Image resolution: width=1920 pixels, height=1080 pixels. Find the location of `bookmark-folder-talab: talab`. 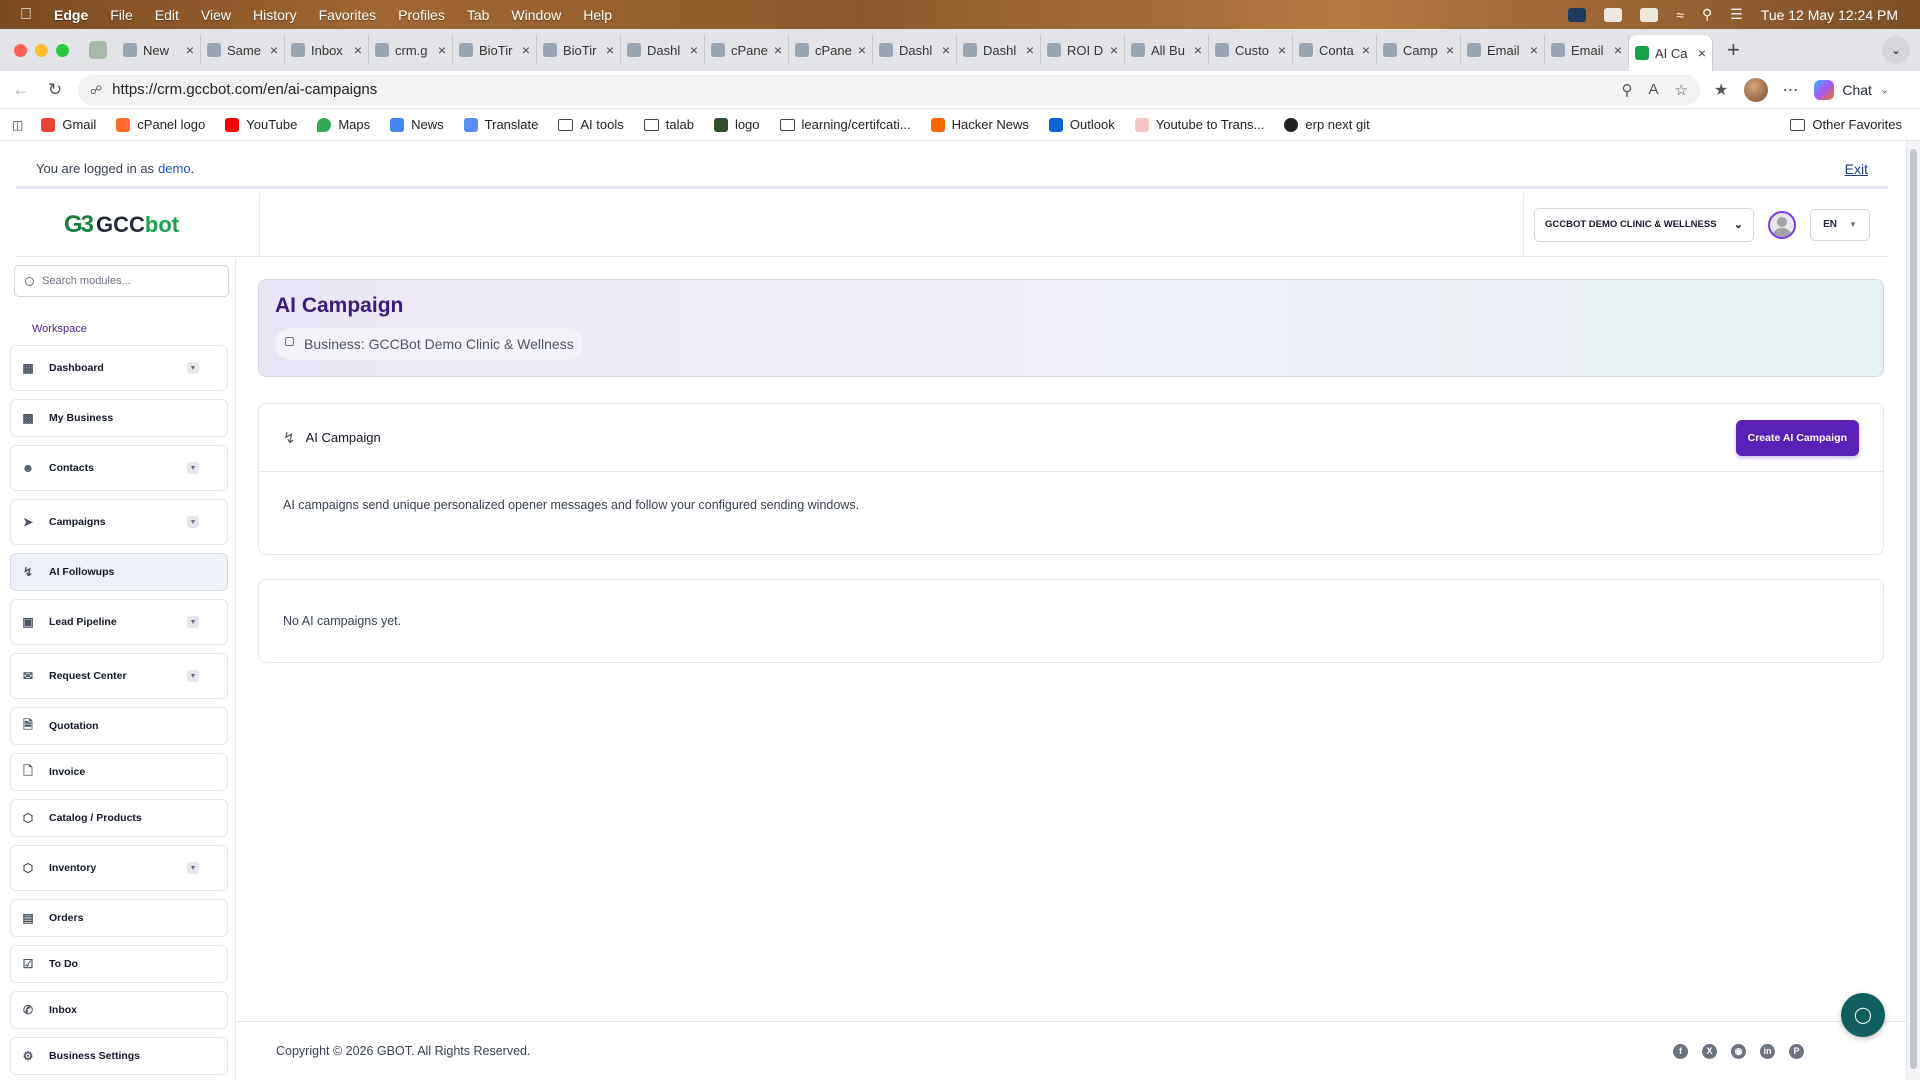

bookmark-folder-talab: talab is located at coordinates (668, 124).